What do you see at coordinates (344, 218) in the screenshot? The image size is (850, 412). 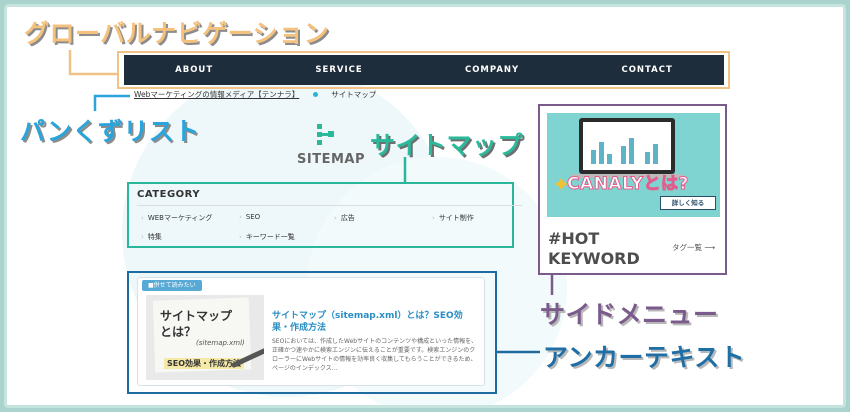 I see `category-link: 広告` at bounding box center [344, 218].